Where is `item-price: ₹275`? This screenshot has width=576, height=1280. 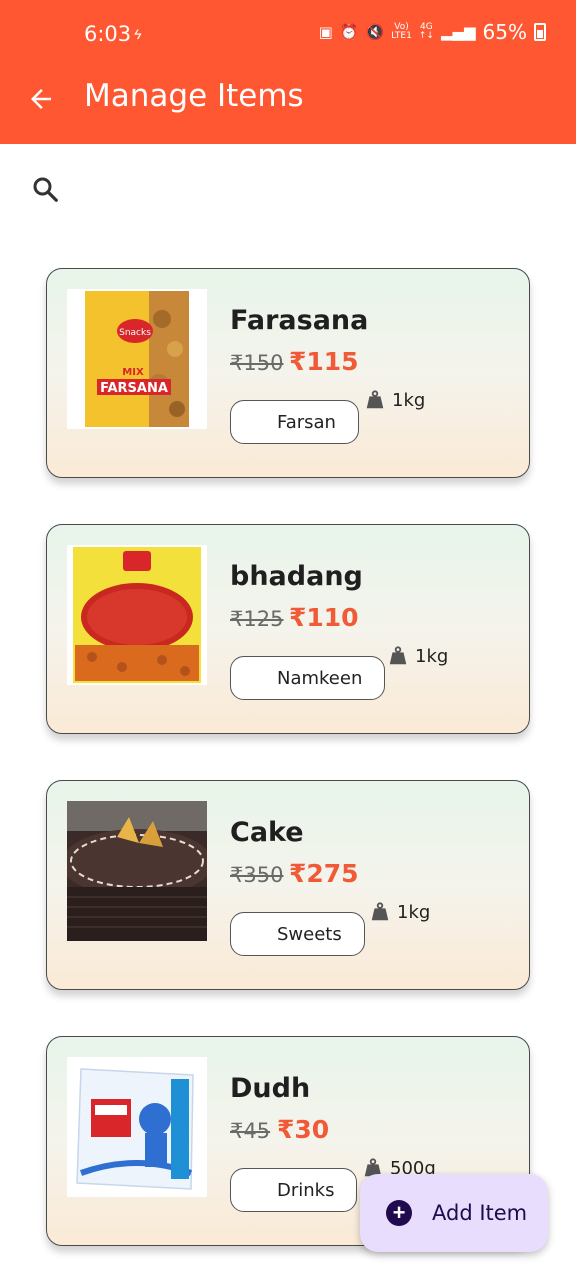 item-price: ₹275 is located at coordinates (324, 873).